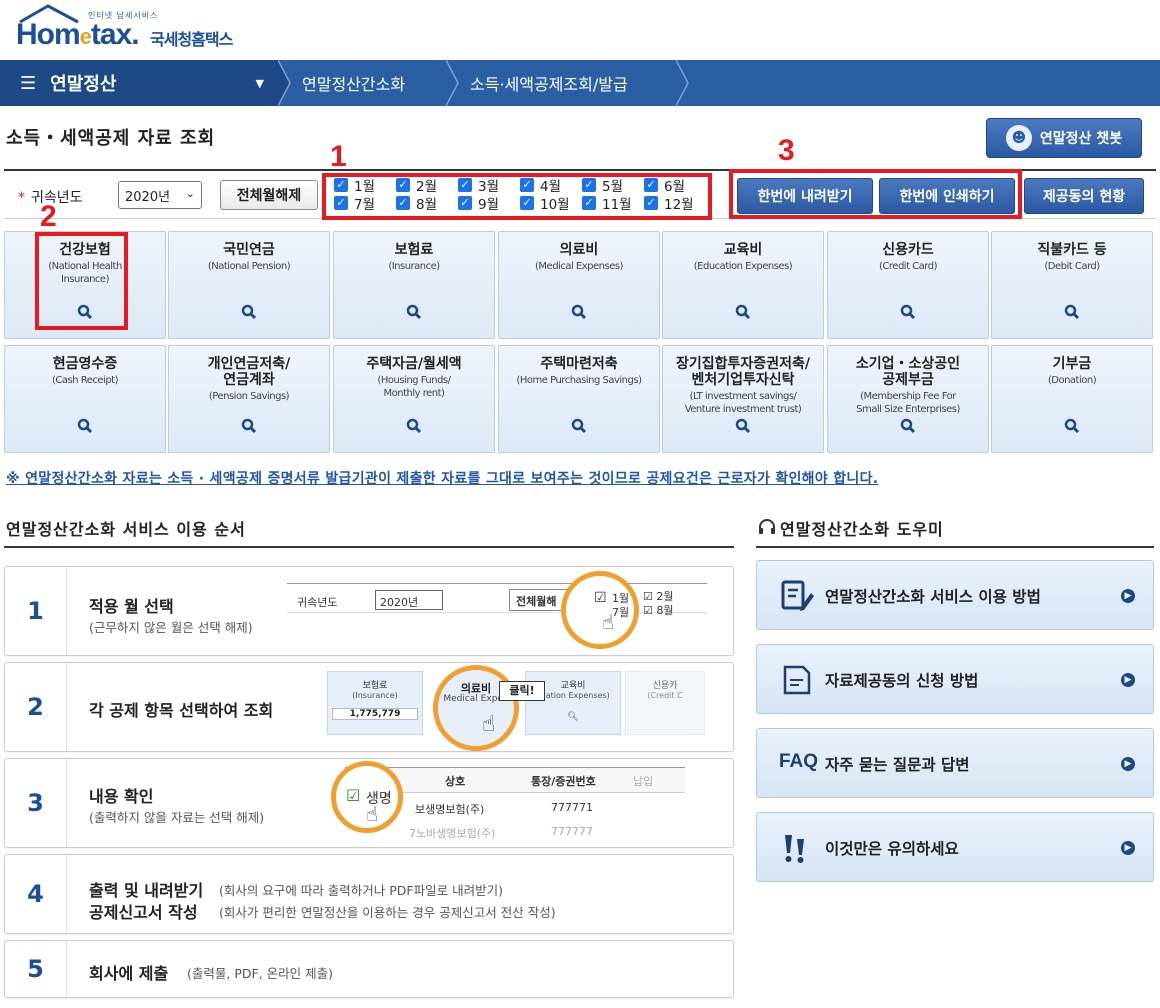 The image size is (1160, 1008). I want to click on chatbot-button: ☻ 연말정산 챗봇, so click(1064, 138).